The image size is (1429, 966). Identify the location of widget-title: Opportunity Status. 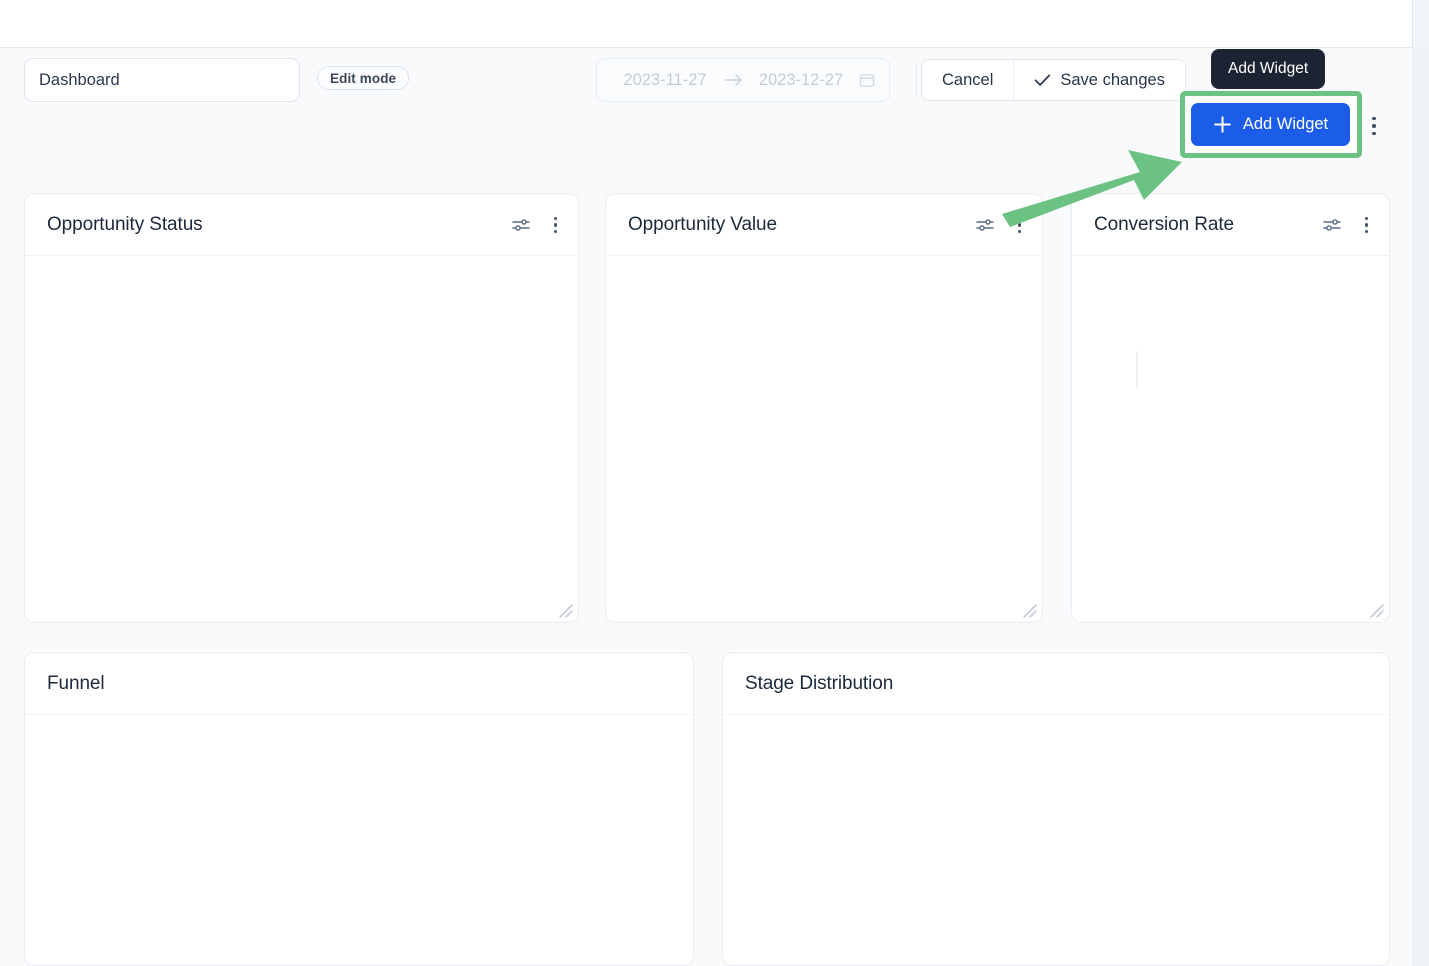
(125, 224).